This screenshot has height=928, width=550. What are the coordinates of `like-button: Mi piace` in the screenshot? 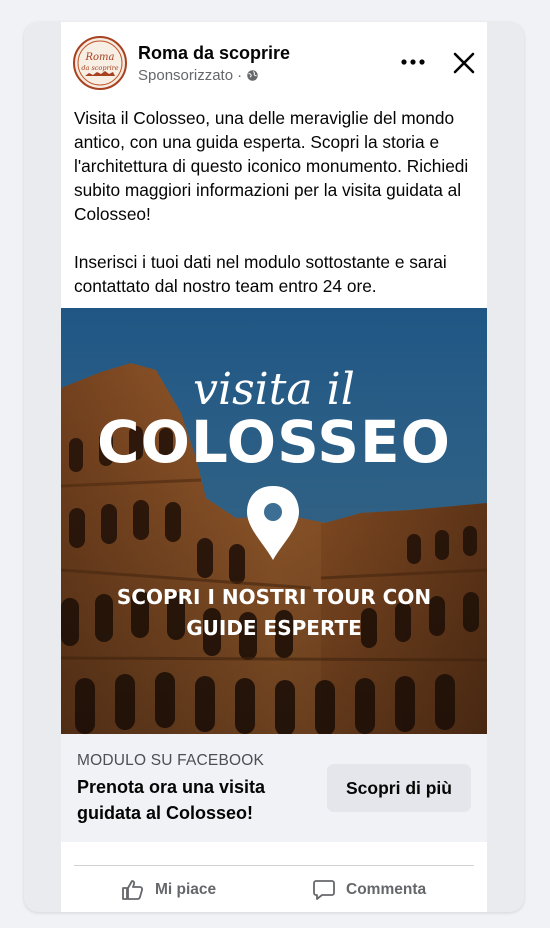 It's located at (168, 890).